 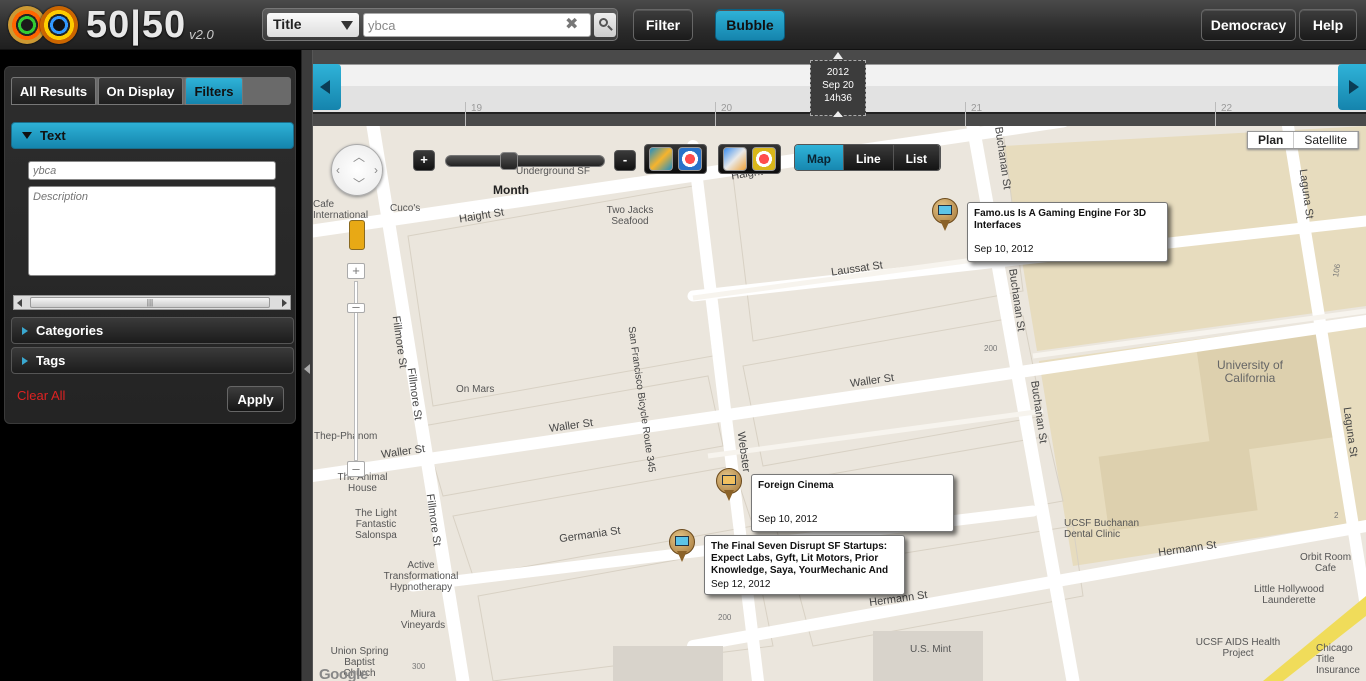 I want to click on filter-button: Filter, so click(x=663, y=25).